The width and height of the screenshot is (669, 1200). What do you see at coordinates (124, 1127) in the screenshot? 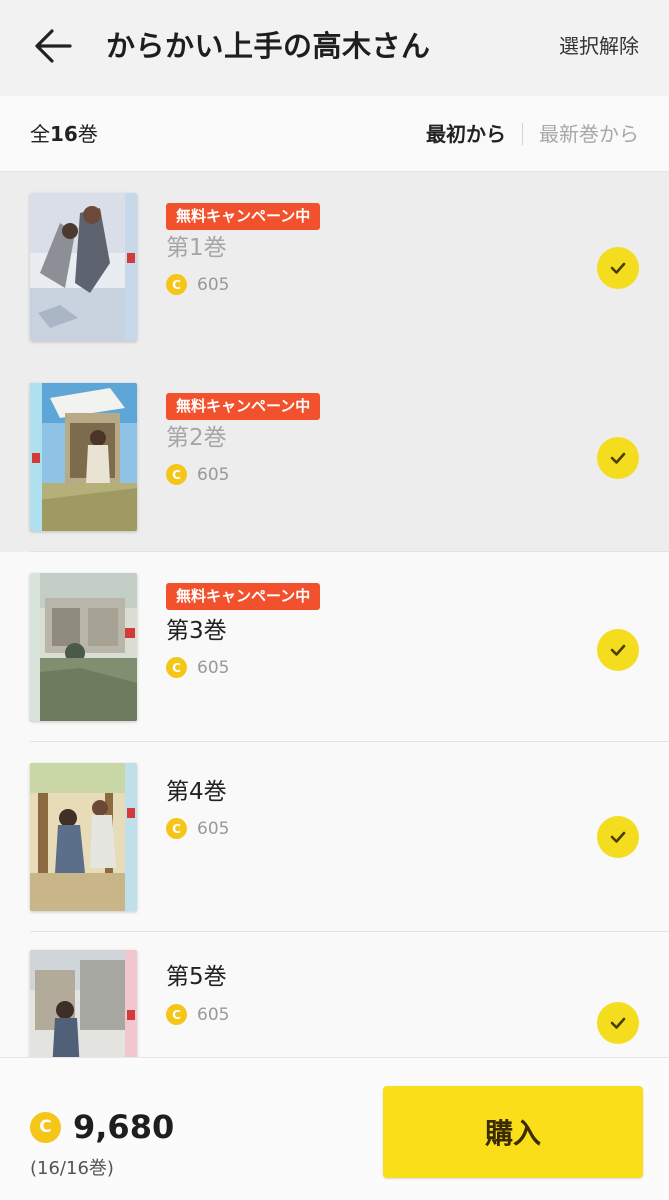
I see `total-amount: 9,680` at bounding box center [124, 1127].